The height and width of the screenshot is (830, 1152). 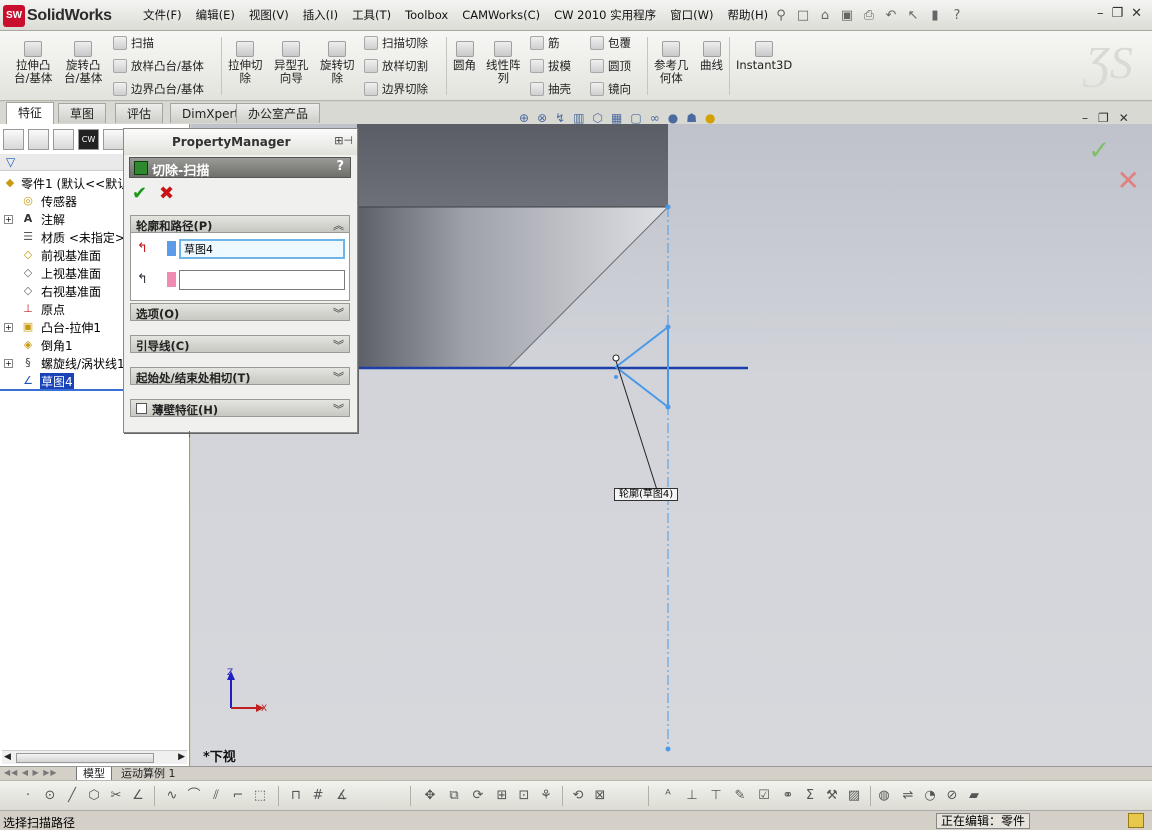 I want to click on pin-icon: ⊞⊣, so click(x=343, y=140).